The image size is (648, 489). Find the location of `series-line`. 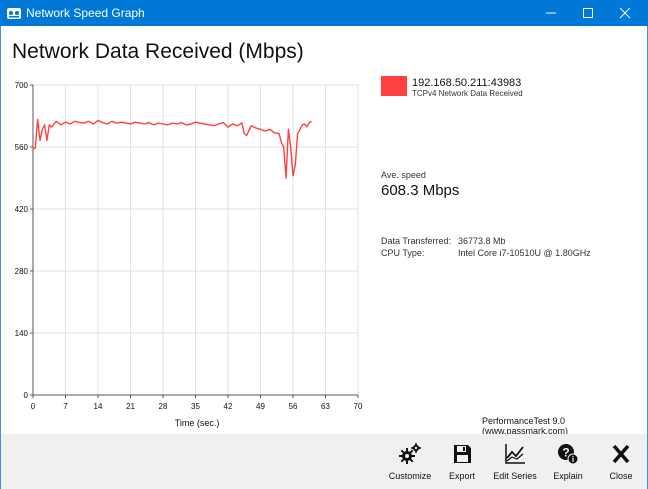

series-line is located at coordinates (172, 148).